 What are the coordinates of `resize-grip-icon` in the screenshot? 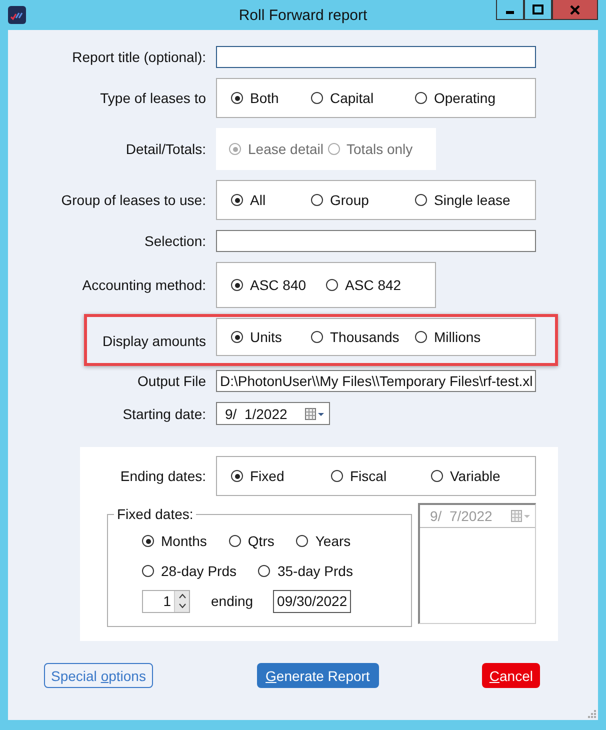 It's located at (592, 714).